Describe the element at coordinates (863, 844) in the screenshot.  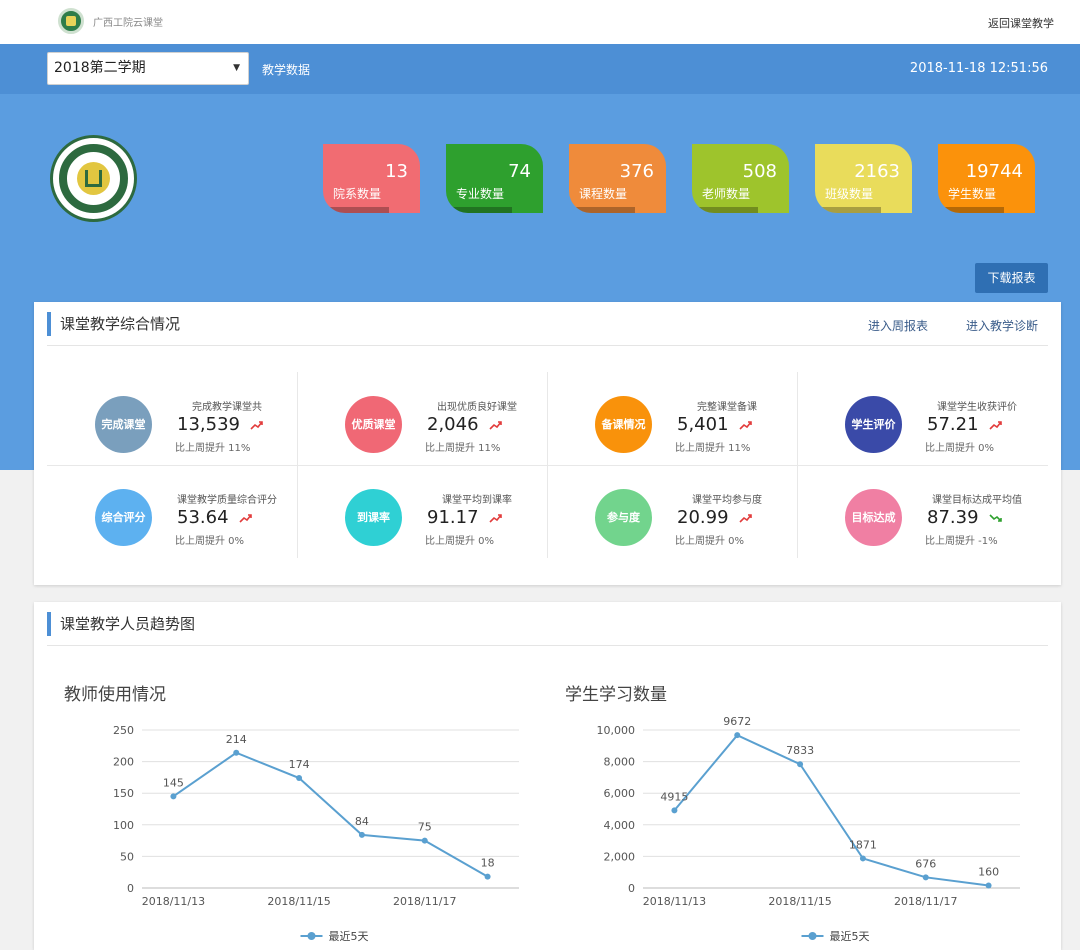
I see `data-label: 1871` at that location.